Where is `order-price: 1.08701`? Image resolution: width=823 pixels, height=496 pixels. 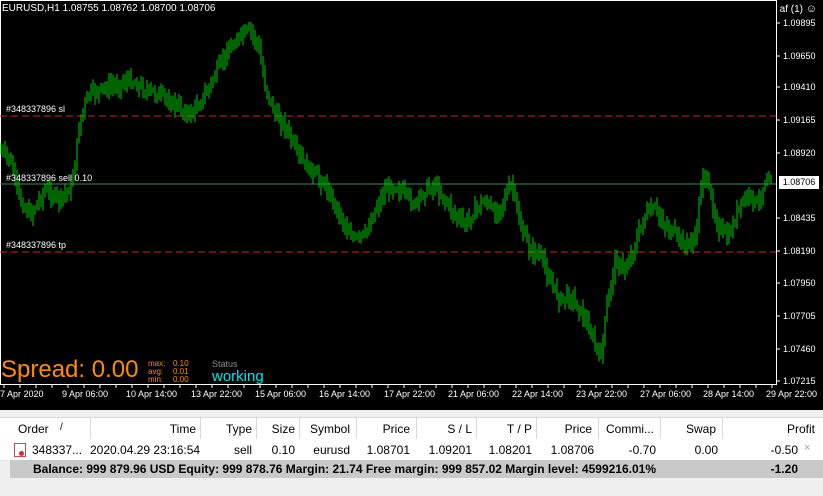
order-price: 1.08701 is located at coordinates (388, 450).